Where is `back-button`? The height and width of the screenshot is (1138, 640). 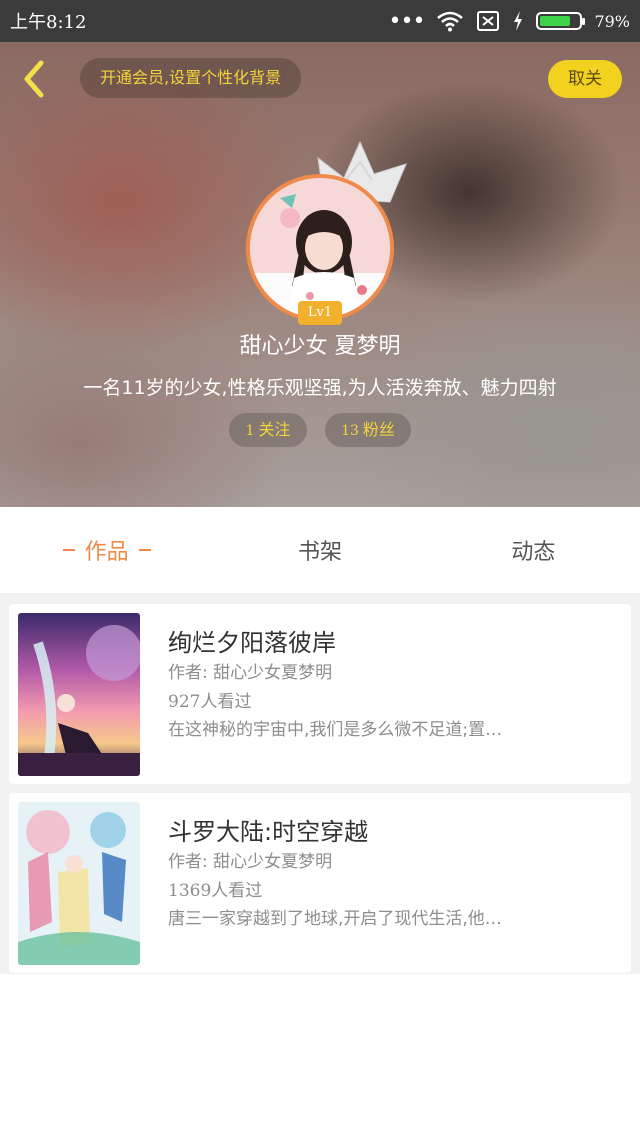
back-button is located at coordinates (34, 79).